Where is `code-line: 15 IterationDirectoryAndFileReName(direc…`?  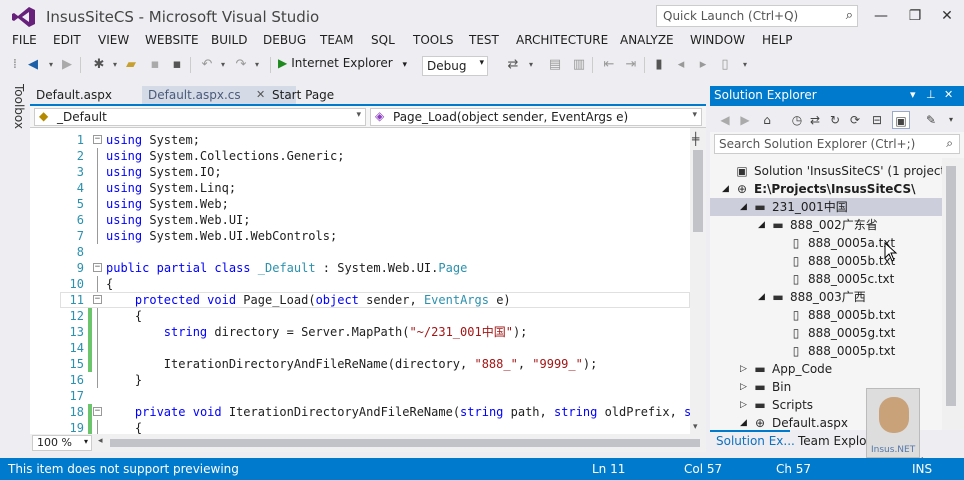
code-line: 15 IterationDirectoryAndFileReName(direc… is located at coordinates (360, 364).